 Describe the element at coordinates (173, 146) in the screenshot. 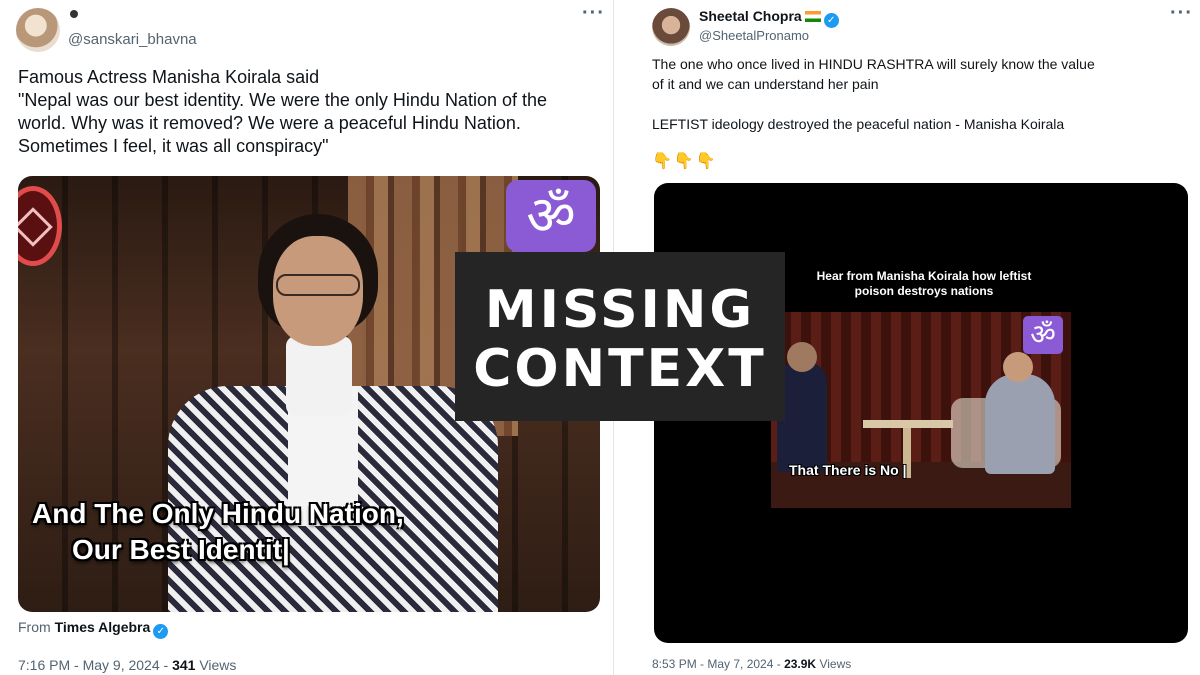

I see `tweet-text-line: Sometimes I feel, it was all conspiracy"` at that location.